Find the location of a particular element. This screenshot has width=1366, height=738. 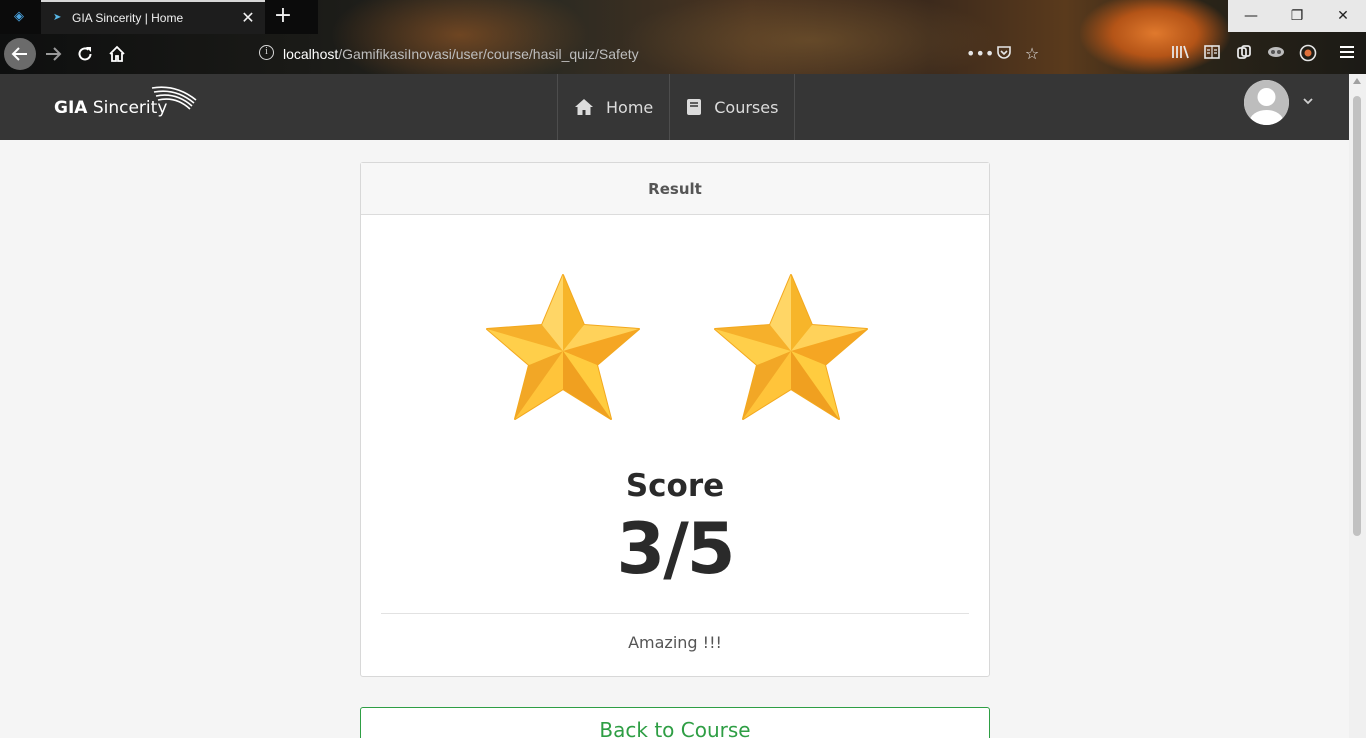

divider is located at coordinates (675, 613).